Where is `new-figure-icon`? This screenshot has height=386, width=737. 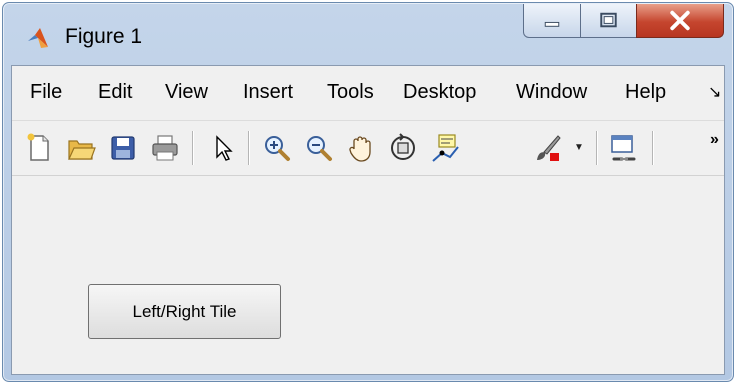
new-figure-icon is located at coordinates (39, 148).